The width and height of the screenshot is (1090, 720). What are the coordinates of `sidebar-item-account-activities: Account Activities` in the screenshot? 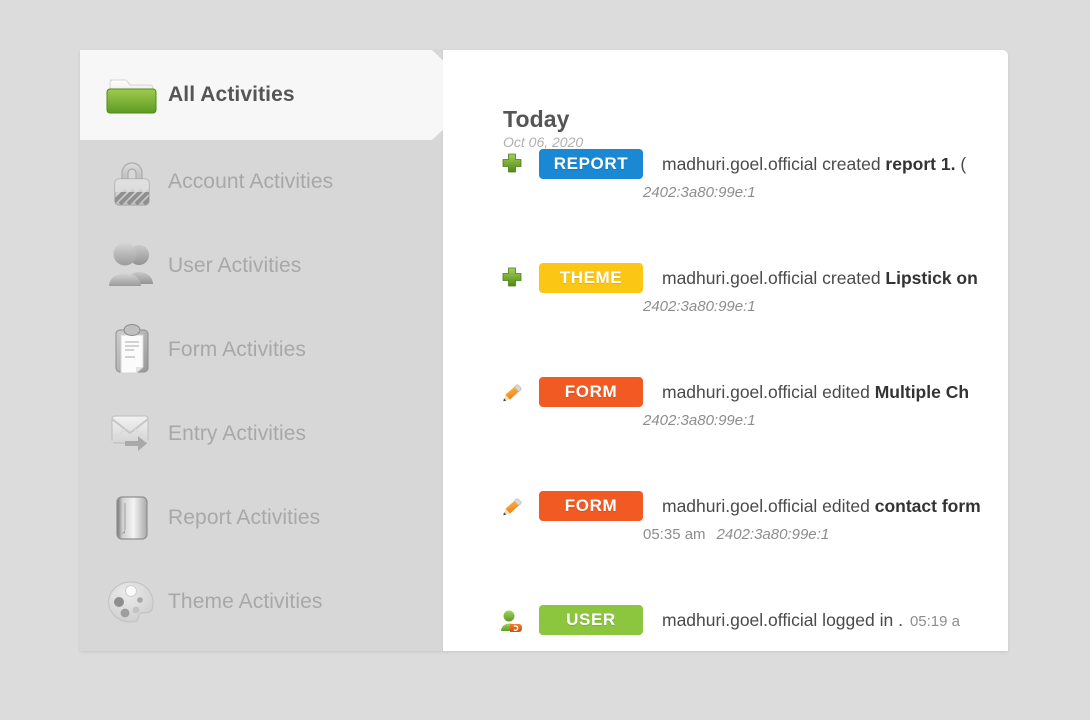 It's located at (261, 182).